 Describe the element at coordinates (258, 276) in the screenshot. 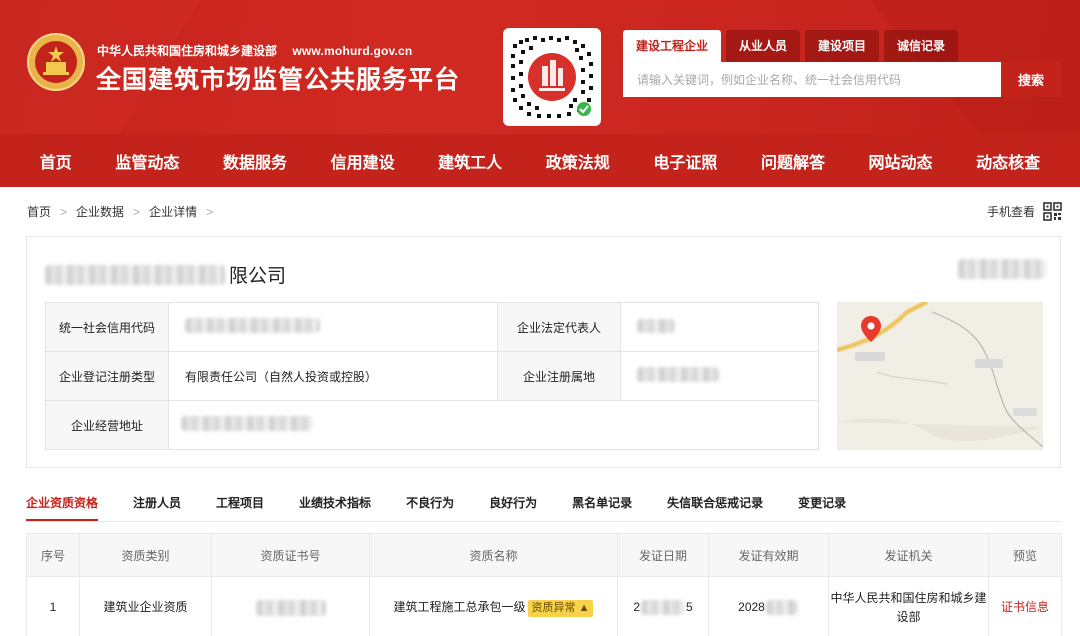

I see `company-name-suffix: 限公司` at that location.